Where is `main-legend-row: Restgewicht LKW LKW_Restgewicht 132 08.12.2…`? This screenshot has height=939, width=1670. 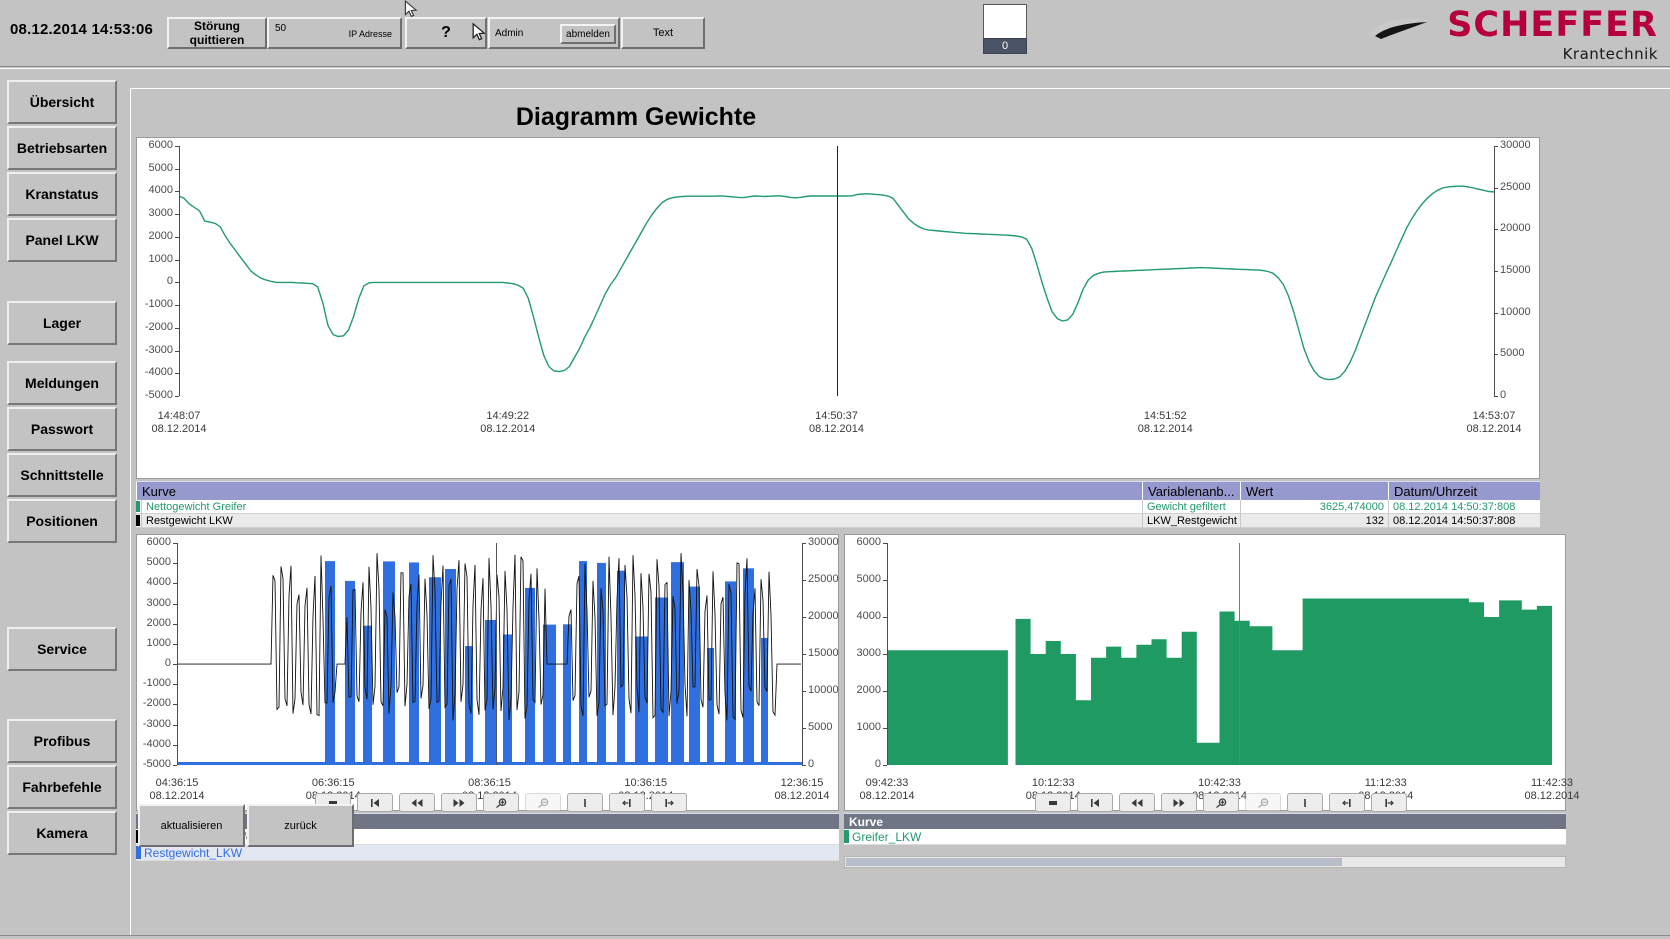 main-legend-row: Restgewicht LKW LKW_Restgewicht 132 08.12.2… is located at coordinates (838, 521).